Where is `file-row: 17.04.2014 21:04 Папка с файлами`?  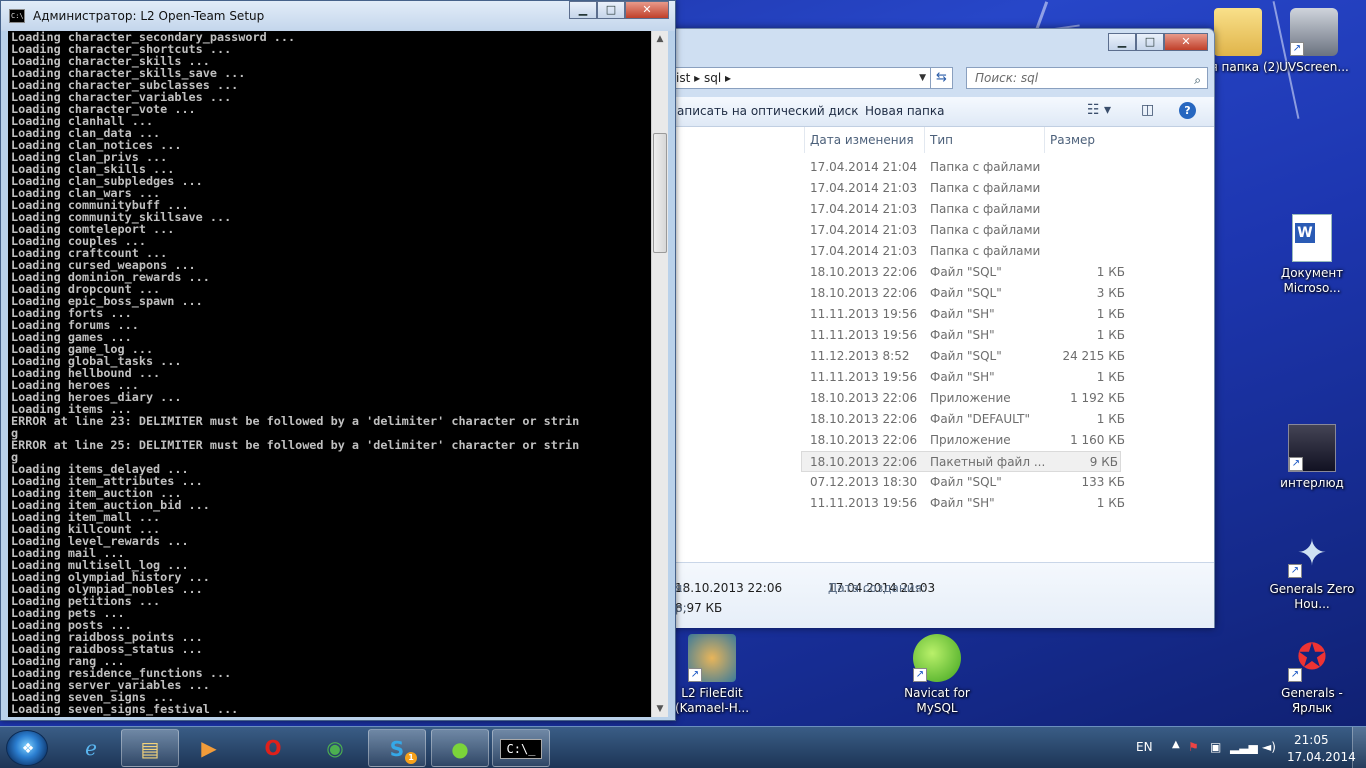 file-row: 17.04.2014 21:04 Папка с файлами is located at coordinates (863, 167).